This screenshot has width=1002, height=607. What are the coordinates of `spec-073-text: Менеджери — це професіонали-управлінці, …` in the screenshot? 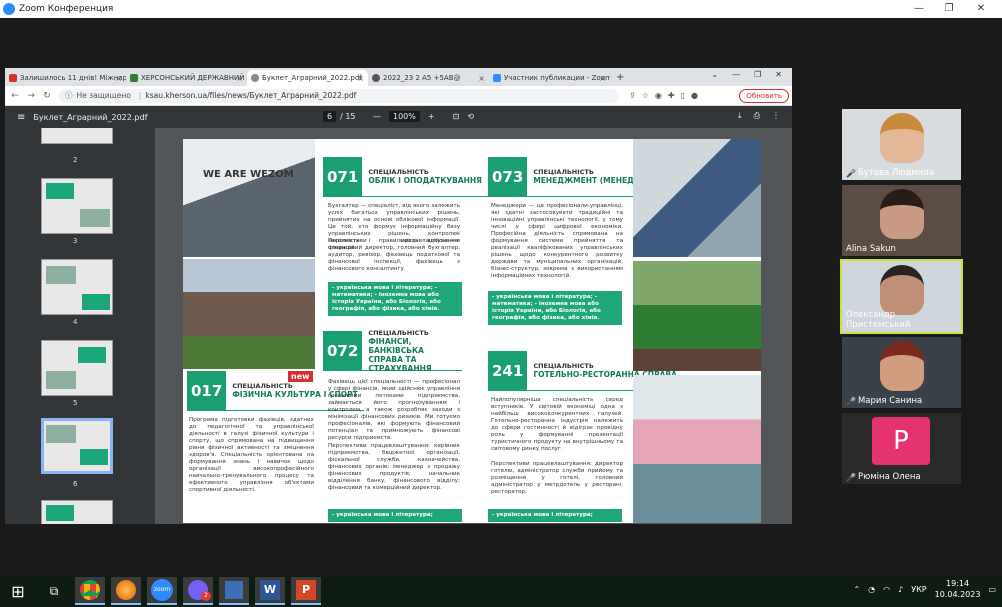 It's located at (557, 241).